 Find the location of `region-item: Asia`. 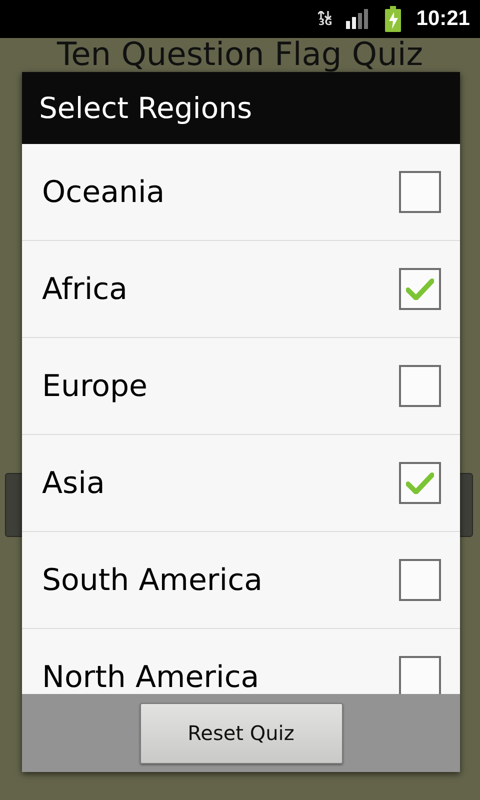

region-item: Asia is located at coordinates (241, 483).